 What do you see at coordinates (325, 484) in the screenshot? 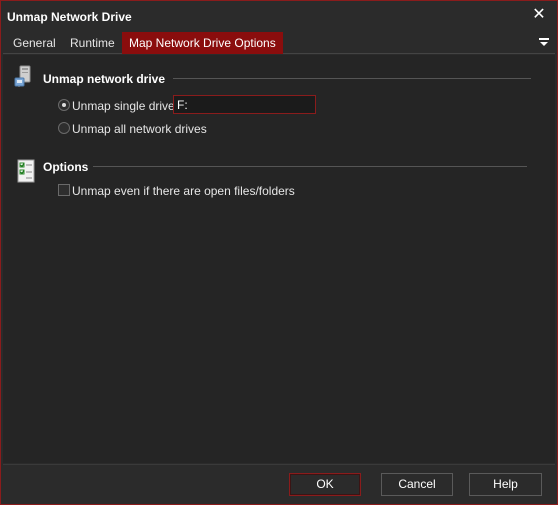
I see `ok-button: OK` at bounding box center [325, 484].